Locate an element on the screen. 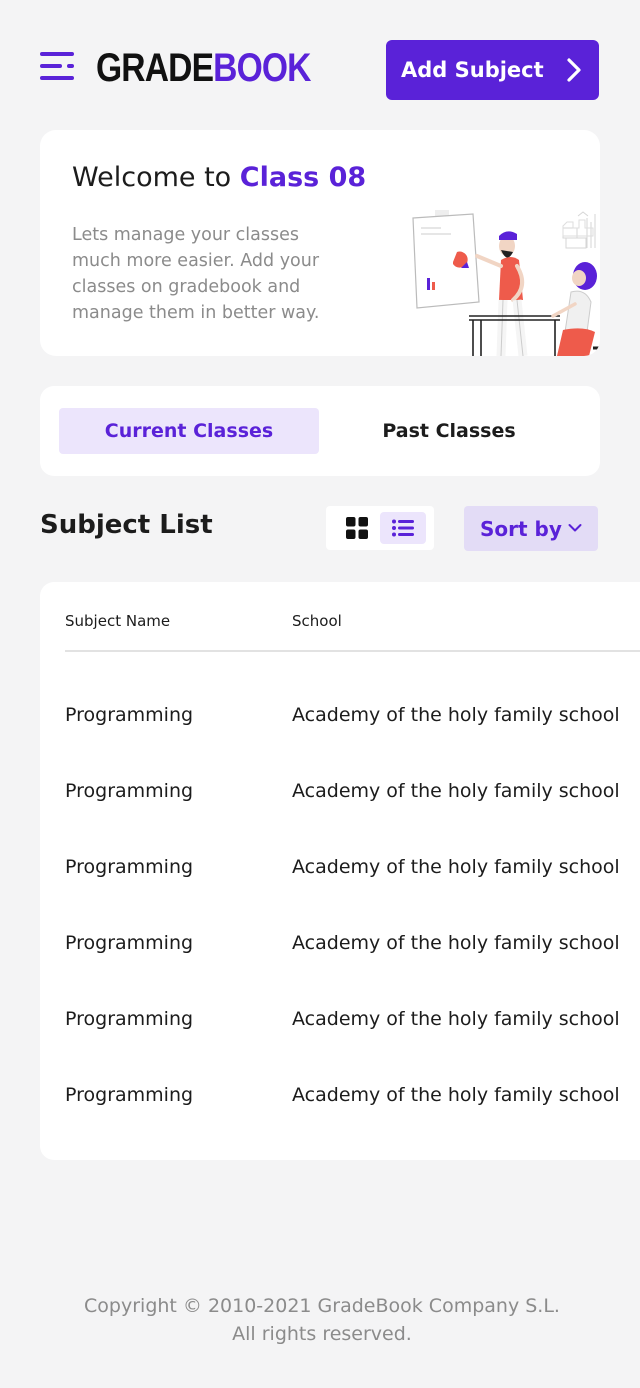 The height and width of the screenshot is (1388, 640). add-subject-button: Add Subject is located at coordinates (492, 70).